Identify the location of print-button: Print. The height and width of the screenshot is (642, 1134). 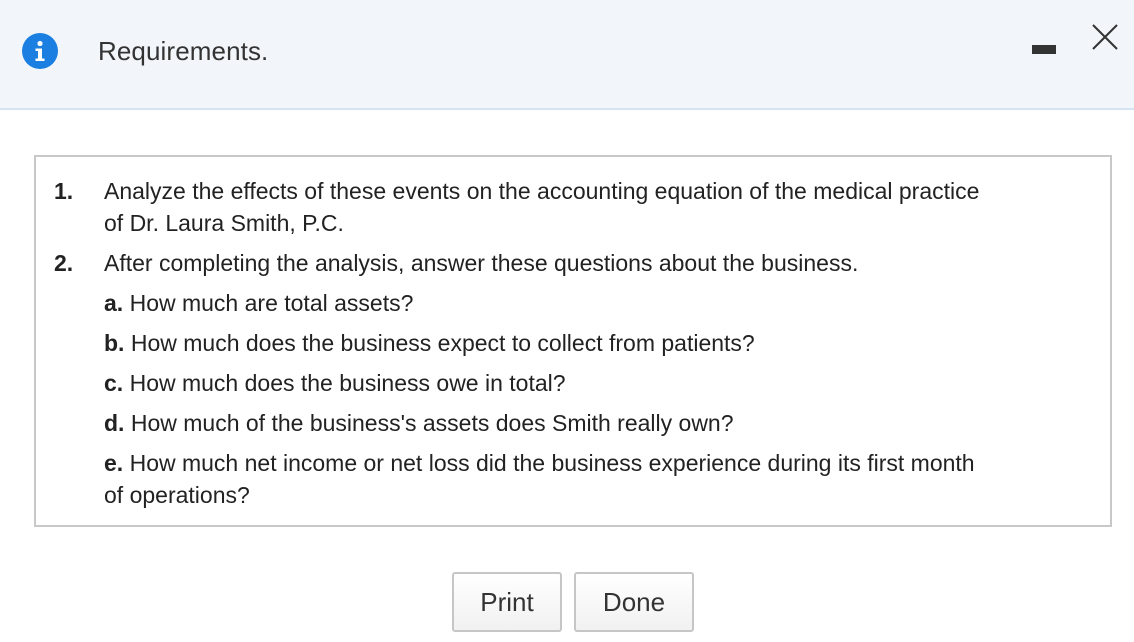
(507, 602).